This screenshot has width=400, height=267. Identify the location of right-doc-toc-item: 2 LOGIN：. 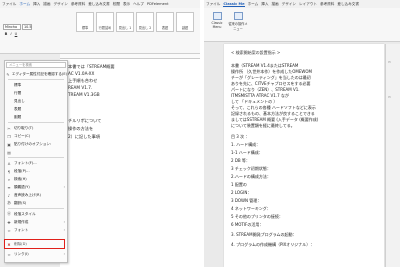
(241, 192).